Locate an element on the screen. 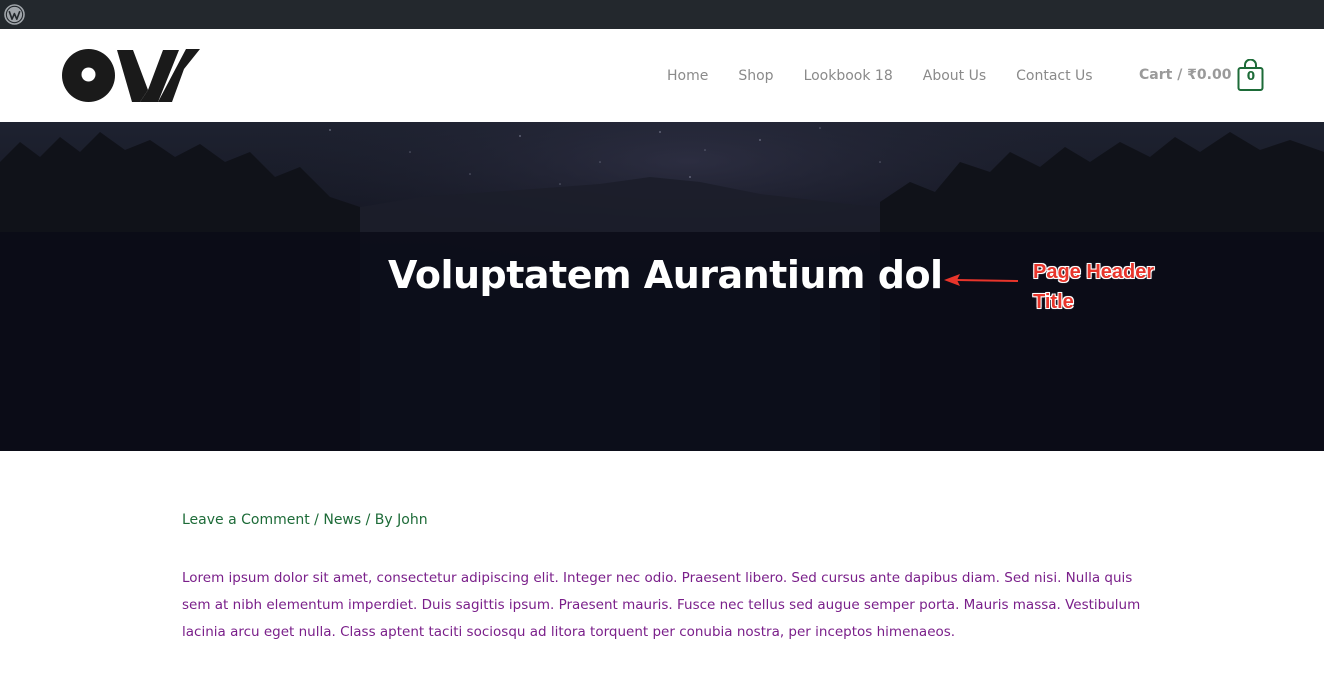 This screenshot has width=1324, height=700. nav-item-lookbook: Lookbook 18 is located at coordinates (848, 76).